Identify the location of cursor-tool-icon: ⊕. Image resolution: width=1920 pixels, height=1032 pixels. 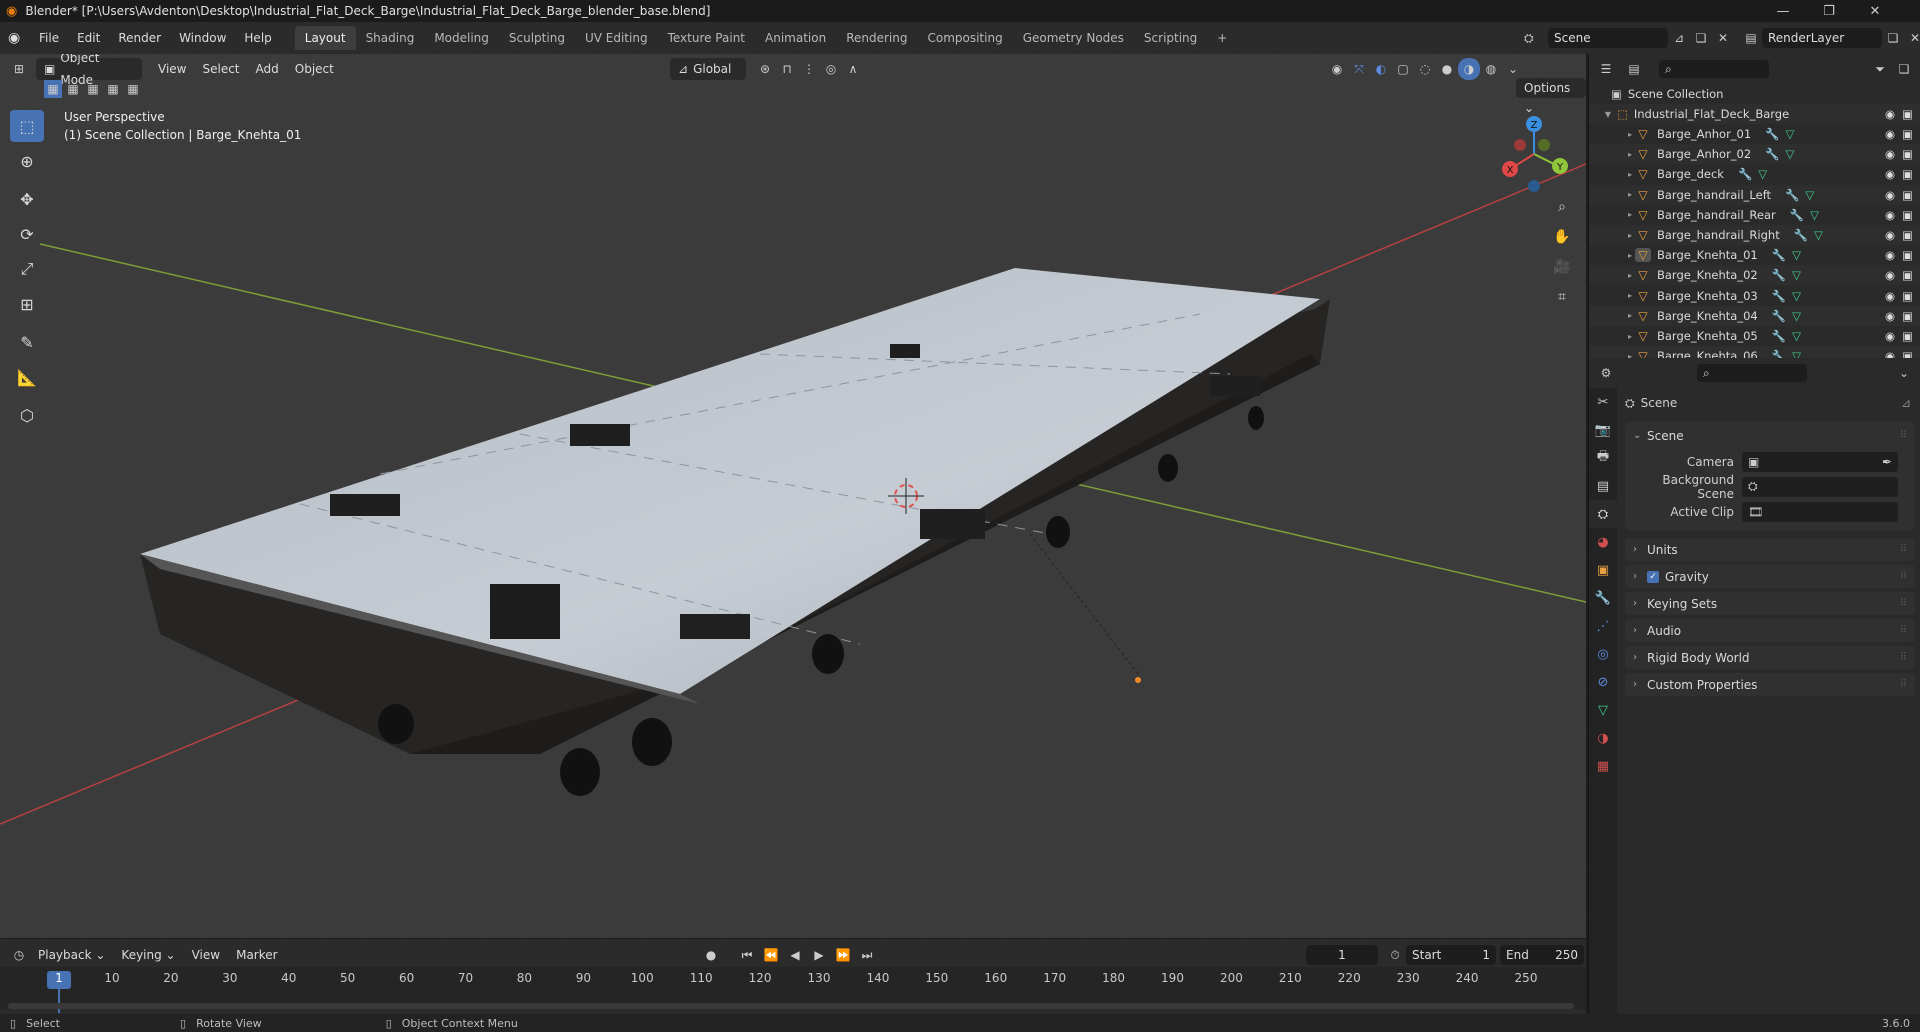
(27, 161).